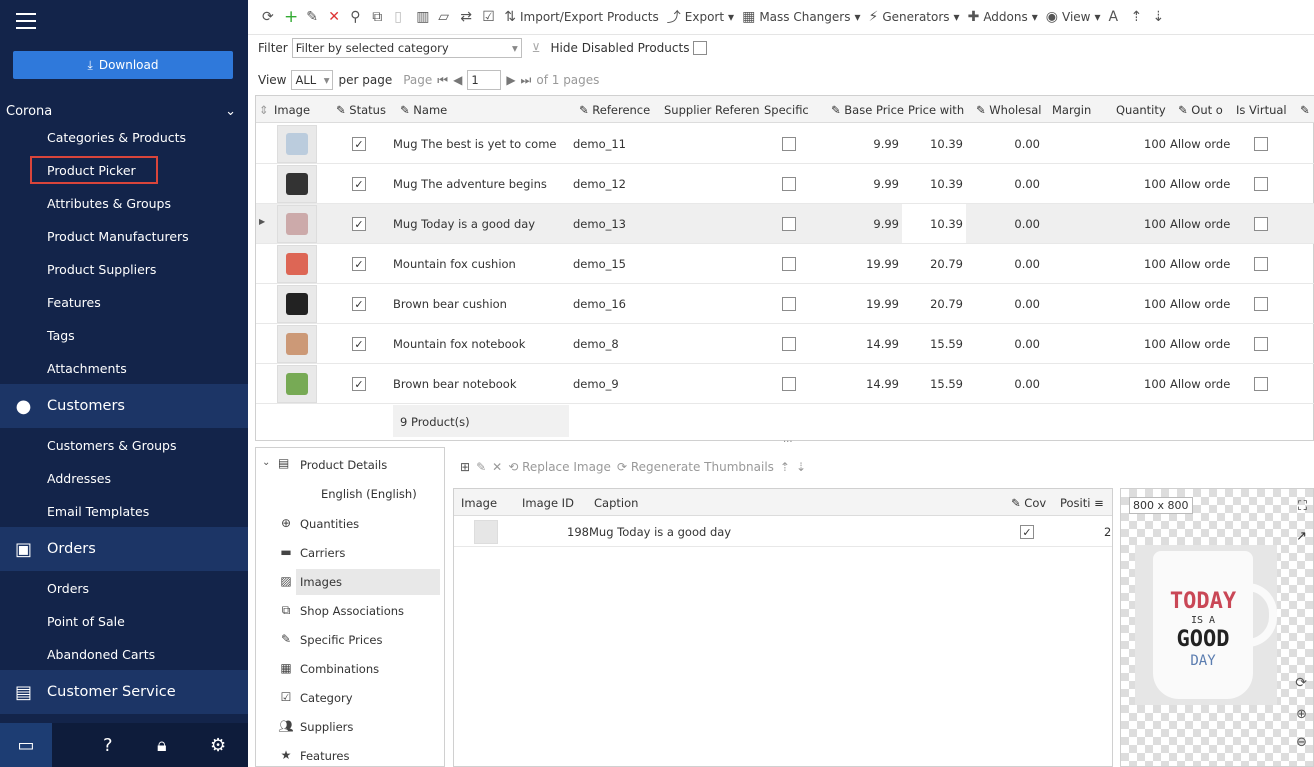 This screenshot has width=1314, height=767. I want to click on sidebar-item-product-suppliers: Product Suppliers, so click(101, 269).